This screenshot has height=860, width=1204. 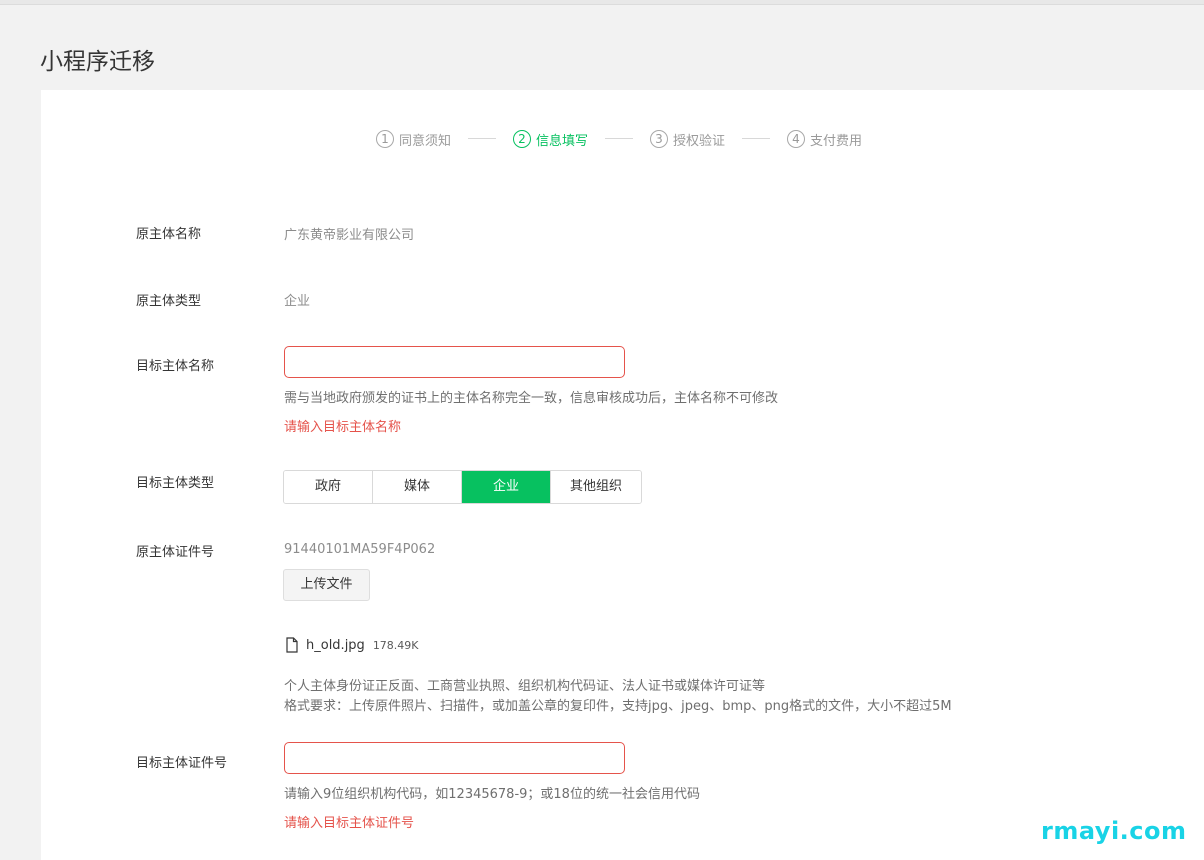 What do you see at coordinates (417, 487) in the screenshot?
I see `type-option-media: 媒体` at bounding box center [417, 487].